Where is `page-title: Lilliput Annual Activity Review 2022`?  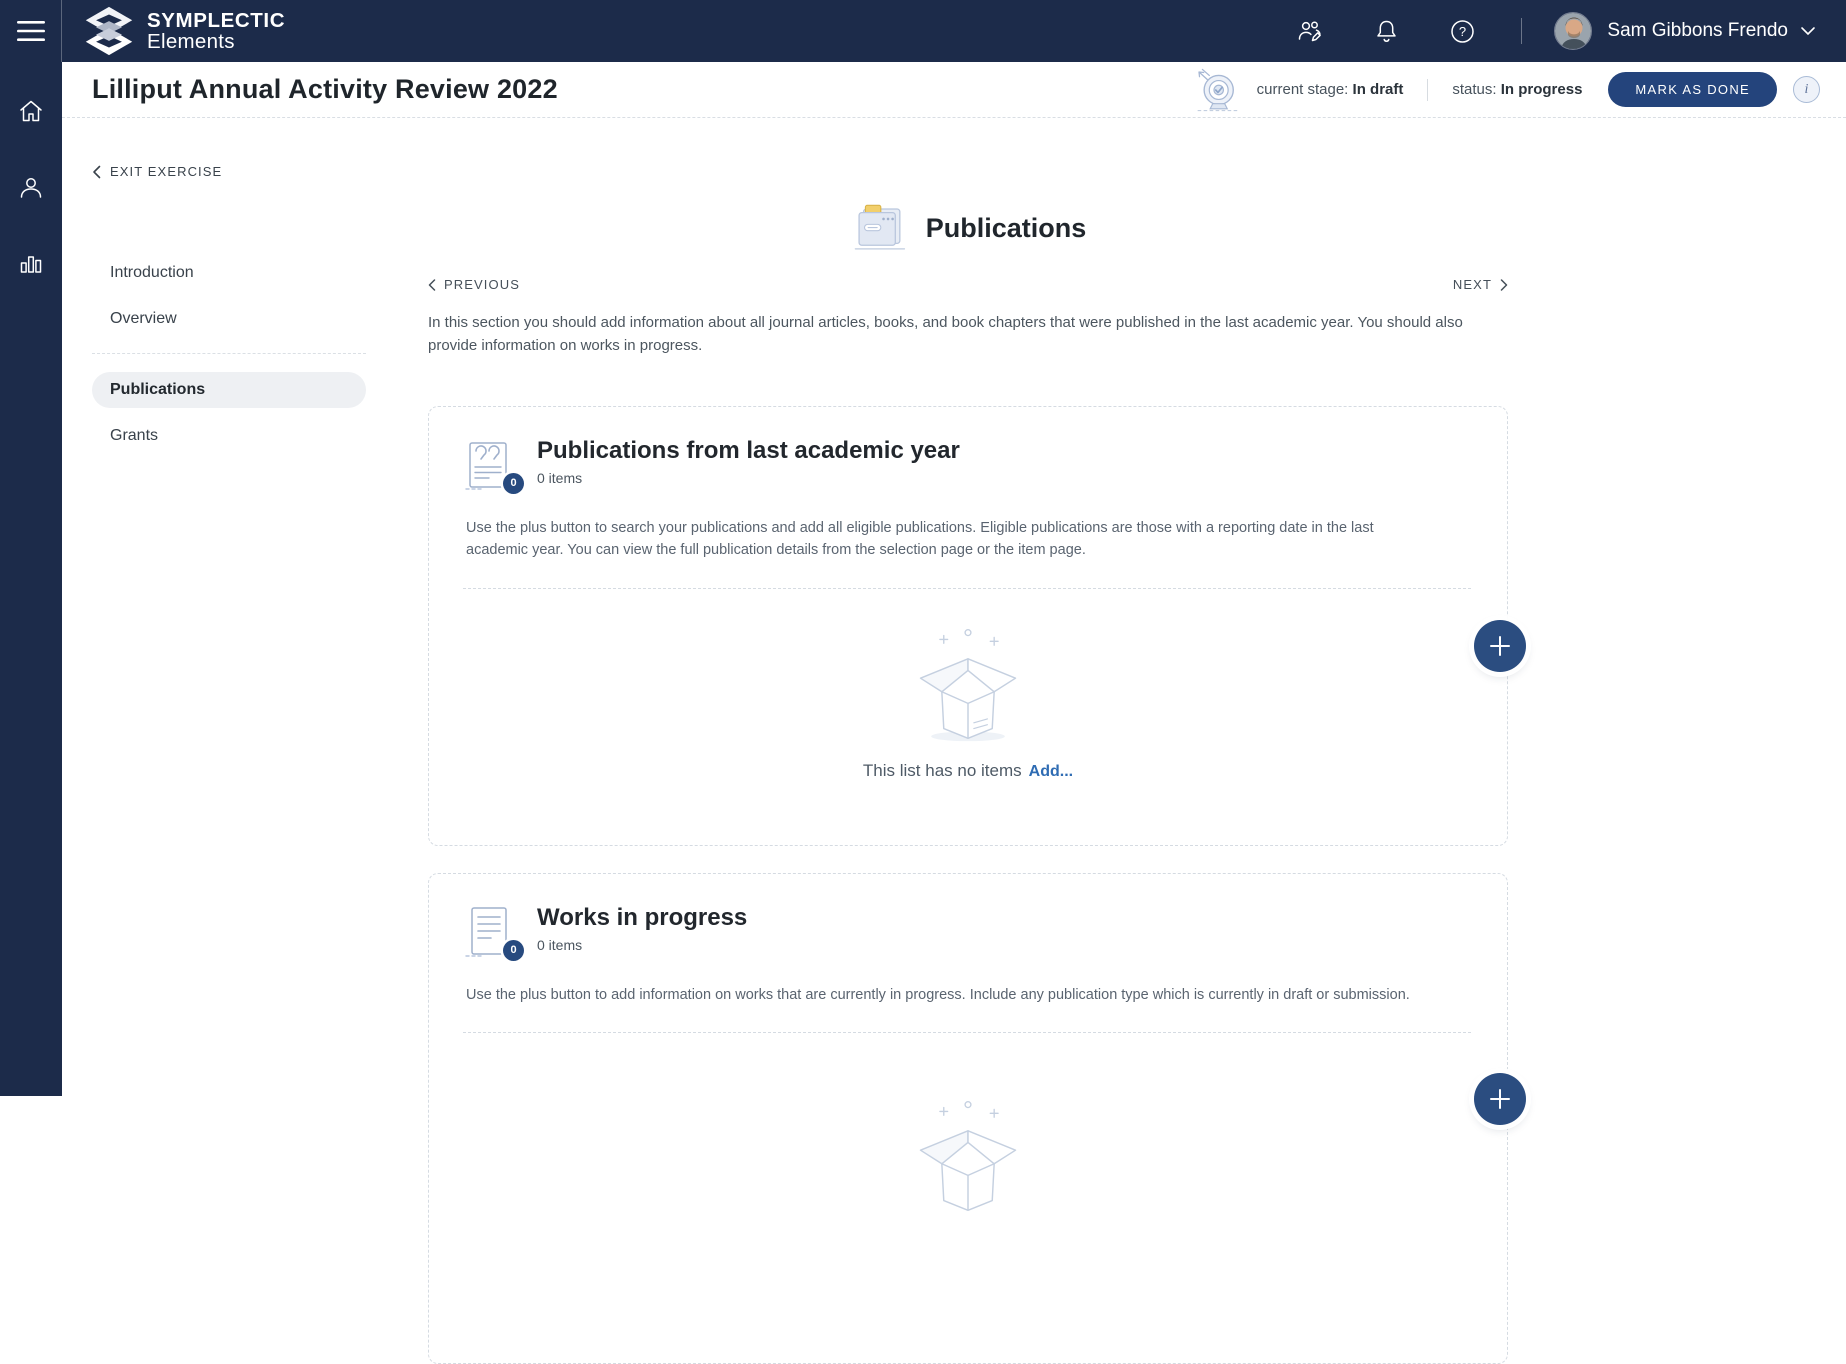
page-title: Lilliput Annual Activity Review 2022 is located at coordinates (325, 89).